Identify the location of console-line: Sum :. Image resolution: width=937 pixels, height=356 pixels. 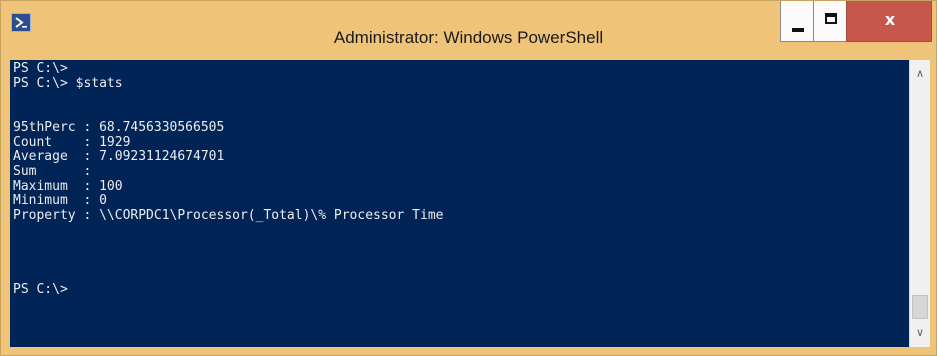
(52, 171).